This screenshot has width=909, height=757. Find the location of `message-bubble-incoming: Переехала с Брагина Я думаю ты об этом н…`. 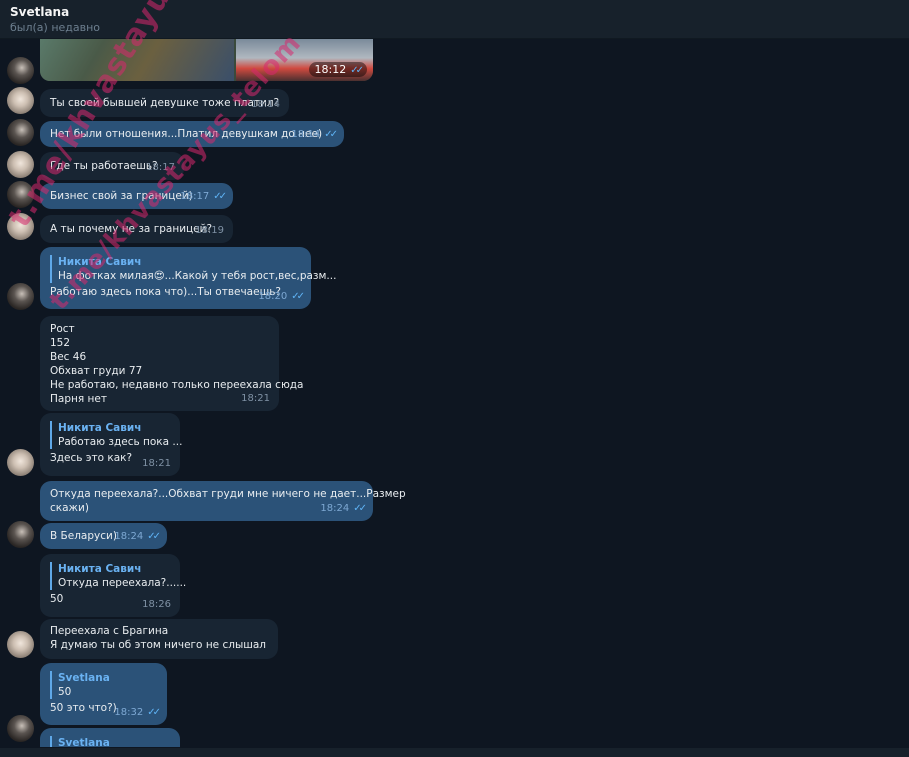

message-bubble-incoming: Переехала с Брагина Я думаю ты об этом н… is located at coordinates (159, 639).